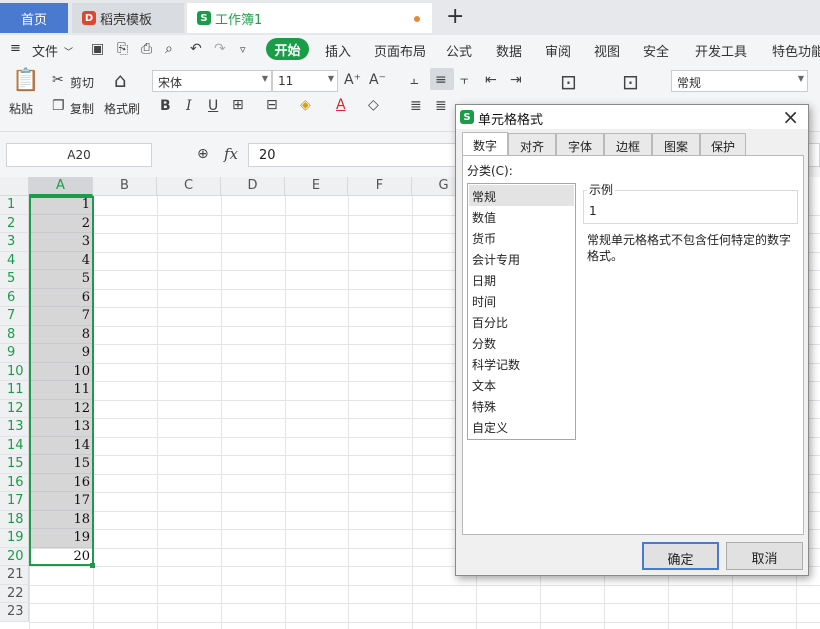  Describe the element at coordinates (14, 464) in the screenshot. I see `row-header-15: 15` at that location.